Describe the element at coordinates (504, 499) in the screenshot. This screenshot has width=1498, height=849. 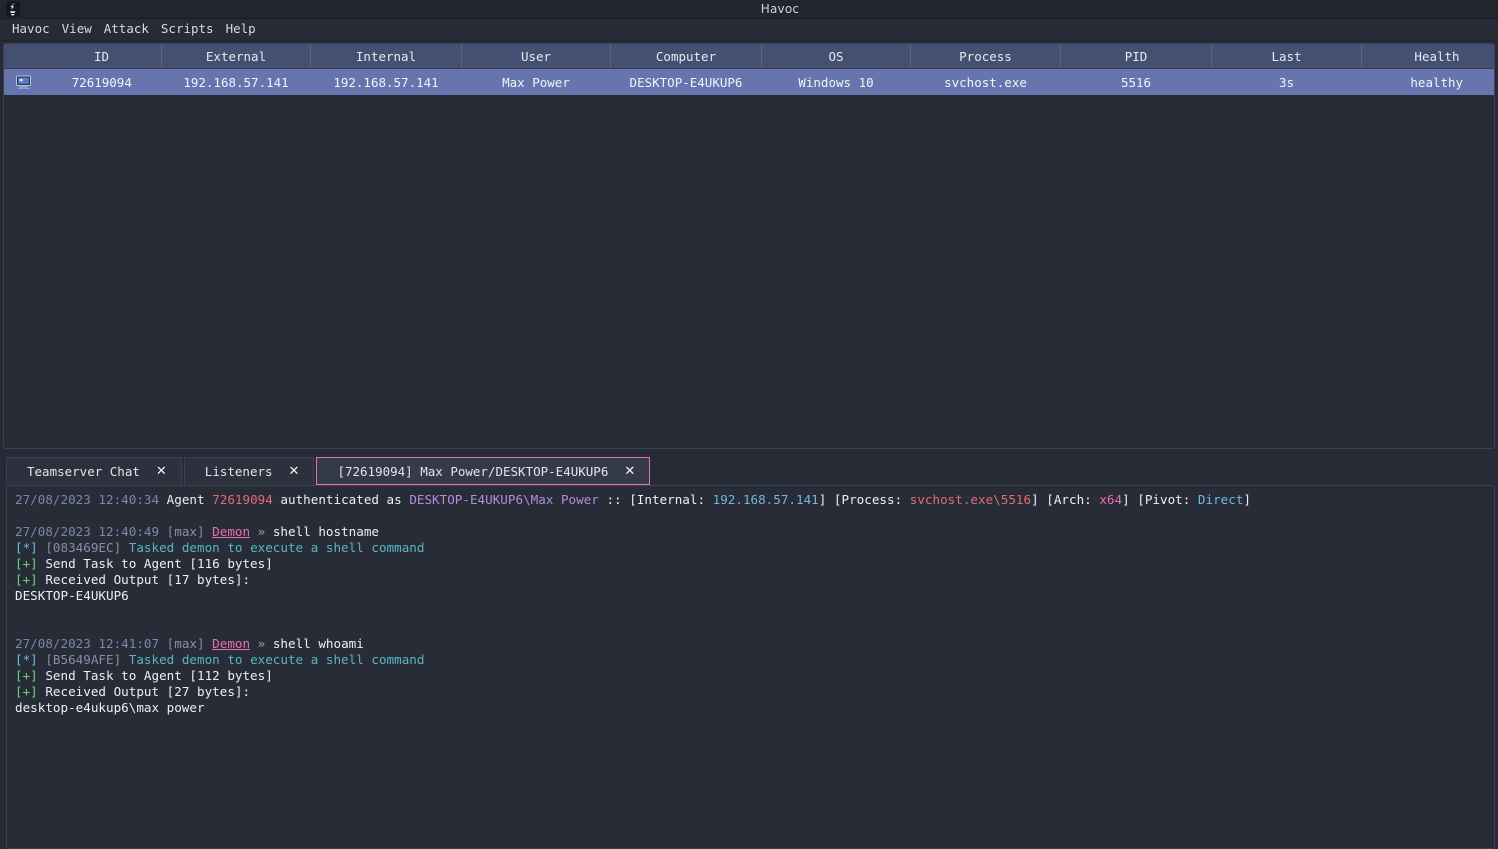
I see `console-segment: DESKTOP-E4UKUP6\Max Power` at that location.